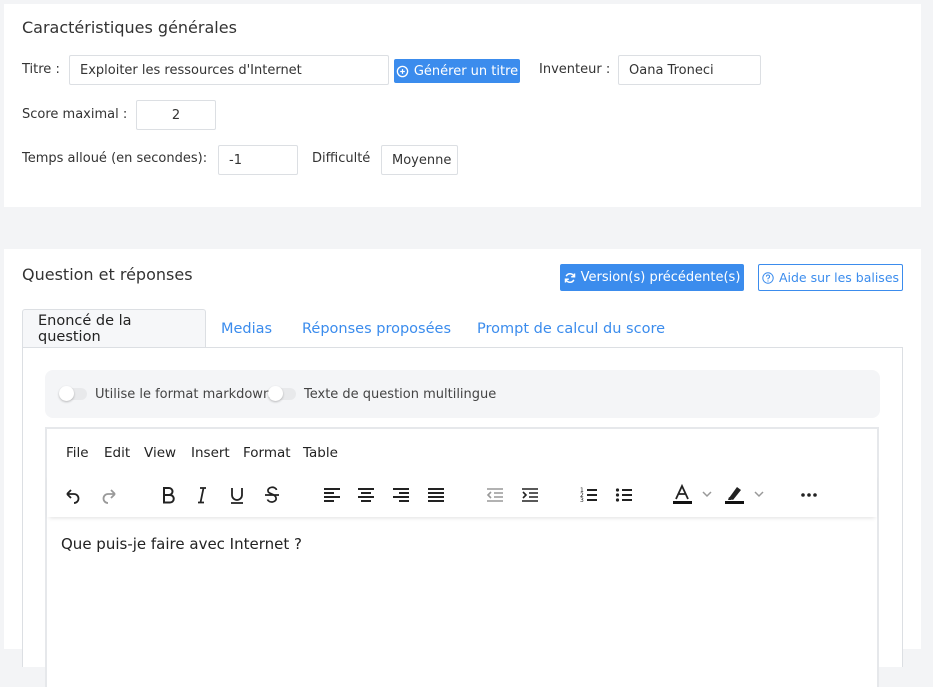 This screenshot has height=687, width=933. I want to click on general-characteristics-title: Caractéristiques générales, so click(129, 27).